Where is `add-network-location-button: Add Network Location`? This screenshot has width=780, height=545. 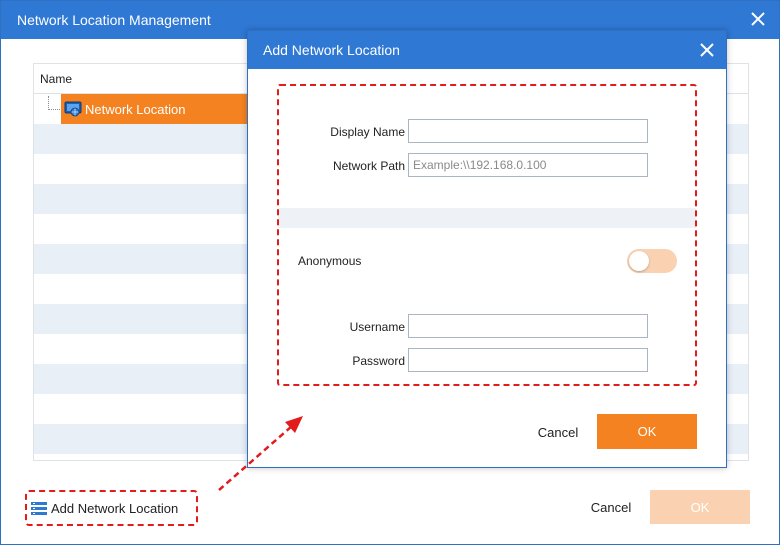
add-network-location-button: Add Network Location is located at coordinates (111, 508).